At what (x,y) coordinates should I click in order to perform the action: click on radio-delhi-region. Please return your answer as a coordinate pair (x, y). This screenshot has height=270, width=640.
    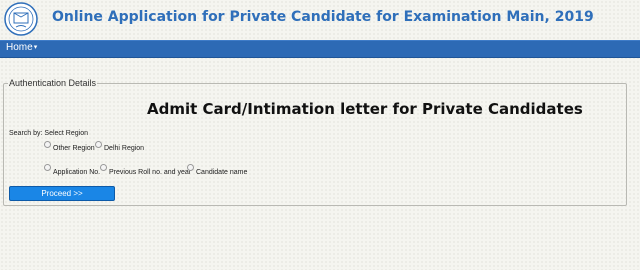
    Looking at the image, I should click on (98, 144).